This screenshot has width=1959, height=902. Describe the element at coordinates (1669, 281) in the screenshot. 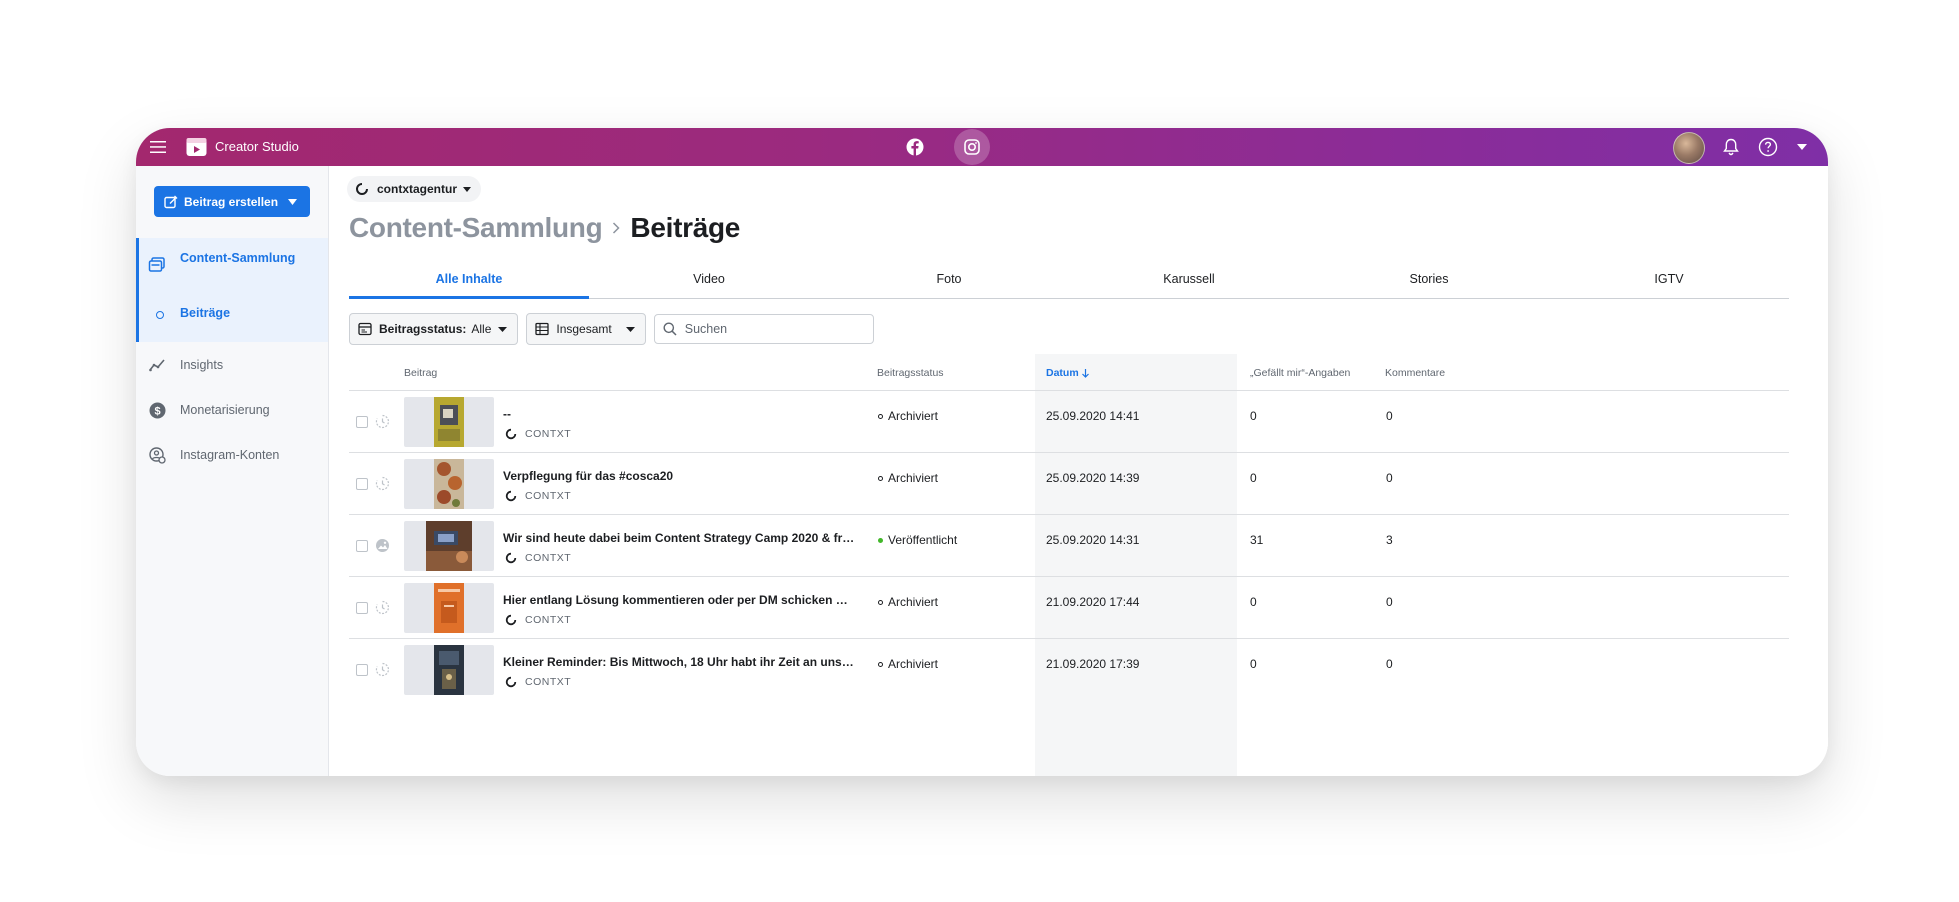

I see `tab-igtv: IGTV` at that location.